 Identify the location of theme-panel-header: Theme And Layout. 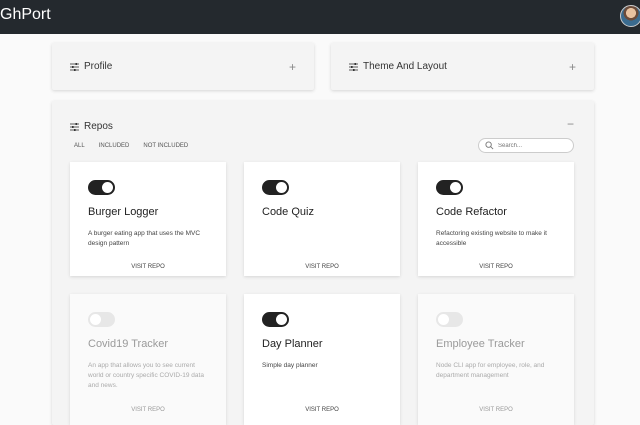
(398, 66).